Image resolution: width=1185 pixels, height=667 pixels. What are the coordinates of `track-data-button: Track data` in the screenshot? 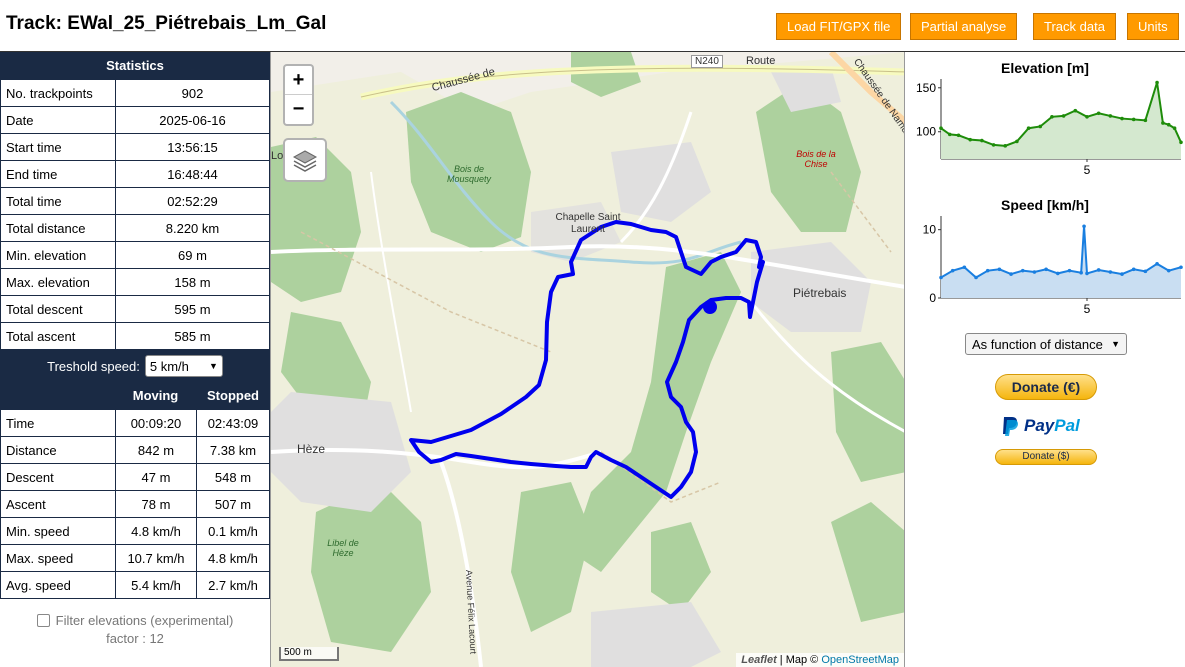 It's located at (1074, 26).